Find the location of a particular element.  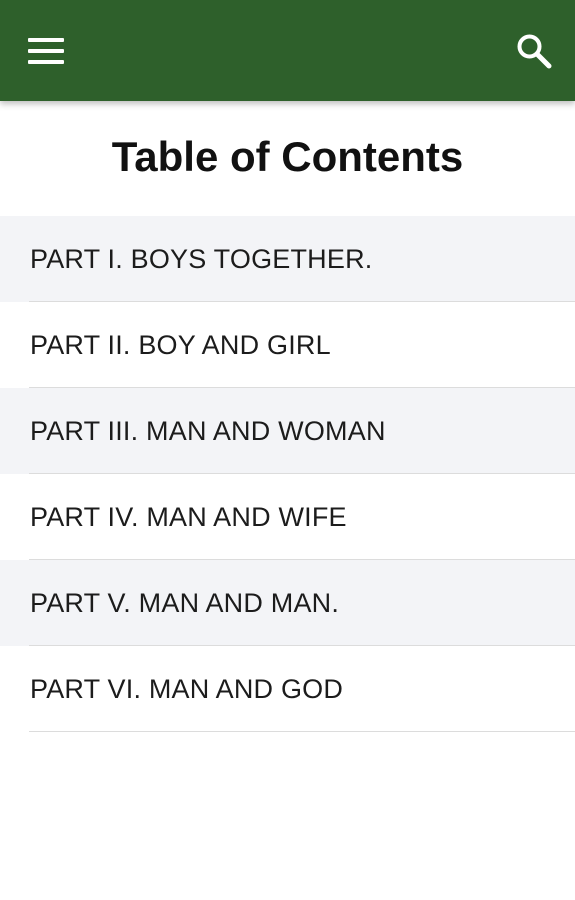

toc-item-part-6: PART VI. MAN AND GOD is located at coordinates (287, 689).